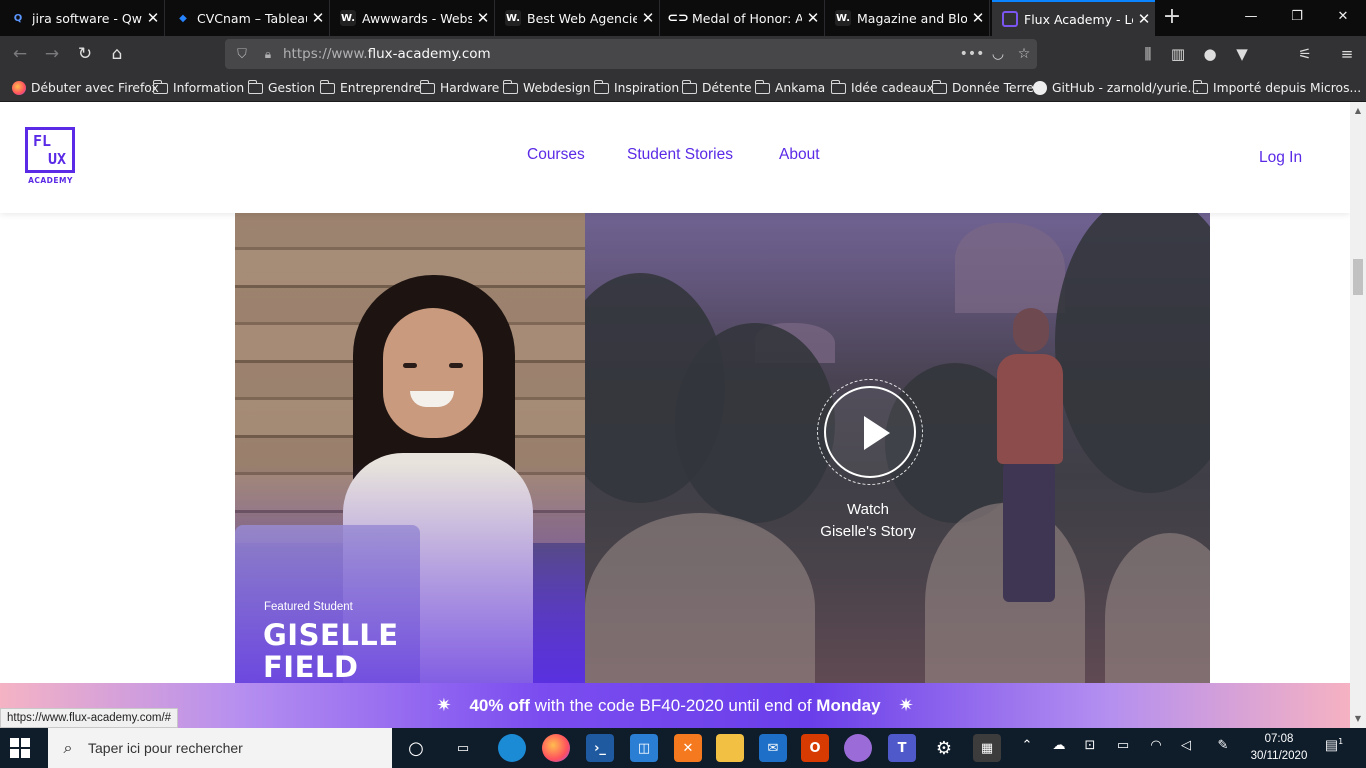  What do you see at coordinates (1251, 18) in the screenshot?
I see `minimize-button: —` at bounding box center [1251, 18].